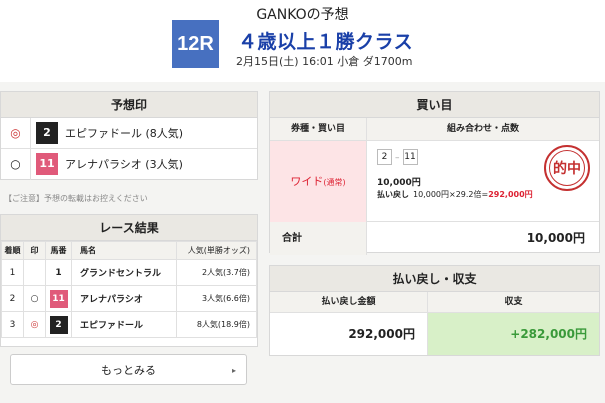  What do you see at coordinates (195, 44) in the screenshot?
I see `race-number-badge: 12R` at bounding box center [195, 44].